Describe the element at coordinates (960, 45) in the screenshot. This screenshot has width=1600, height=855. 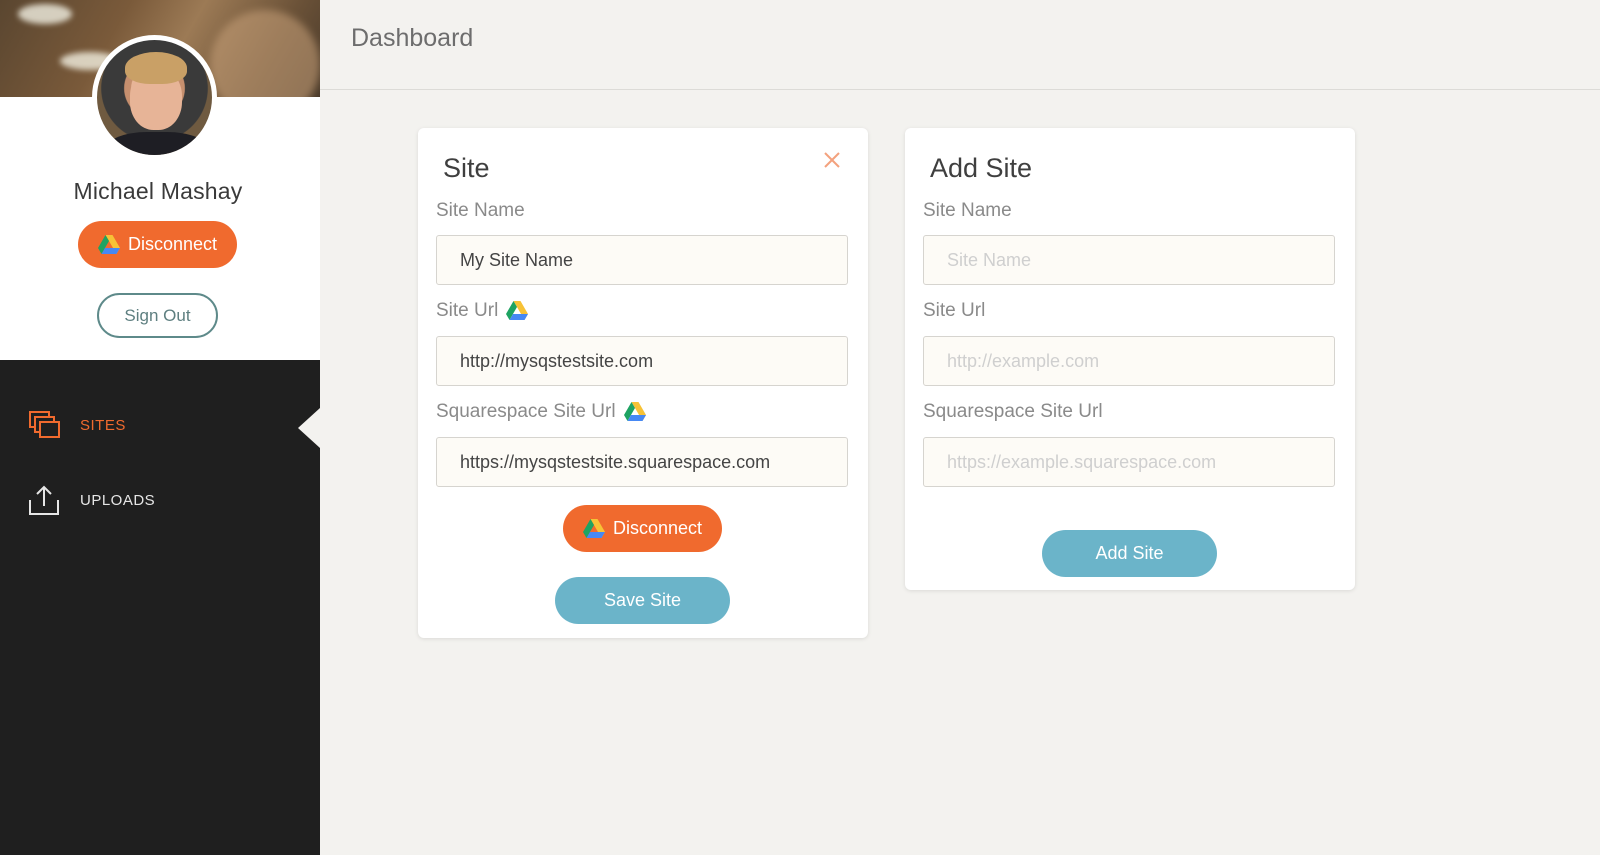
I see `header: Dashboard` at that location.